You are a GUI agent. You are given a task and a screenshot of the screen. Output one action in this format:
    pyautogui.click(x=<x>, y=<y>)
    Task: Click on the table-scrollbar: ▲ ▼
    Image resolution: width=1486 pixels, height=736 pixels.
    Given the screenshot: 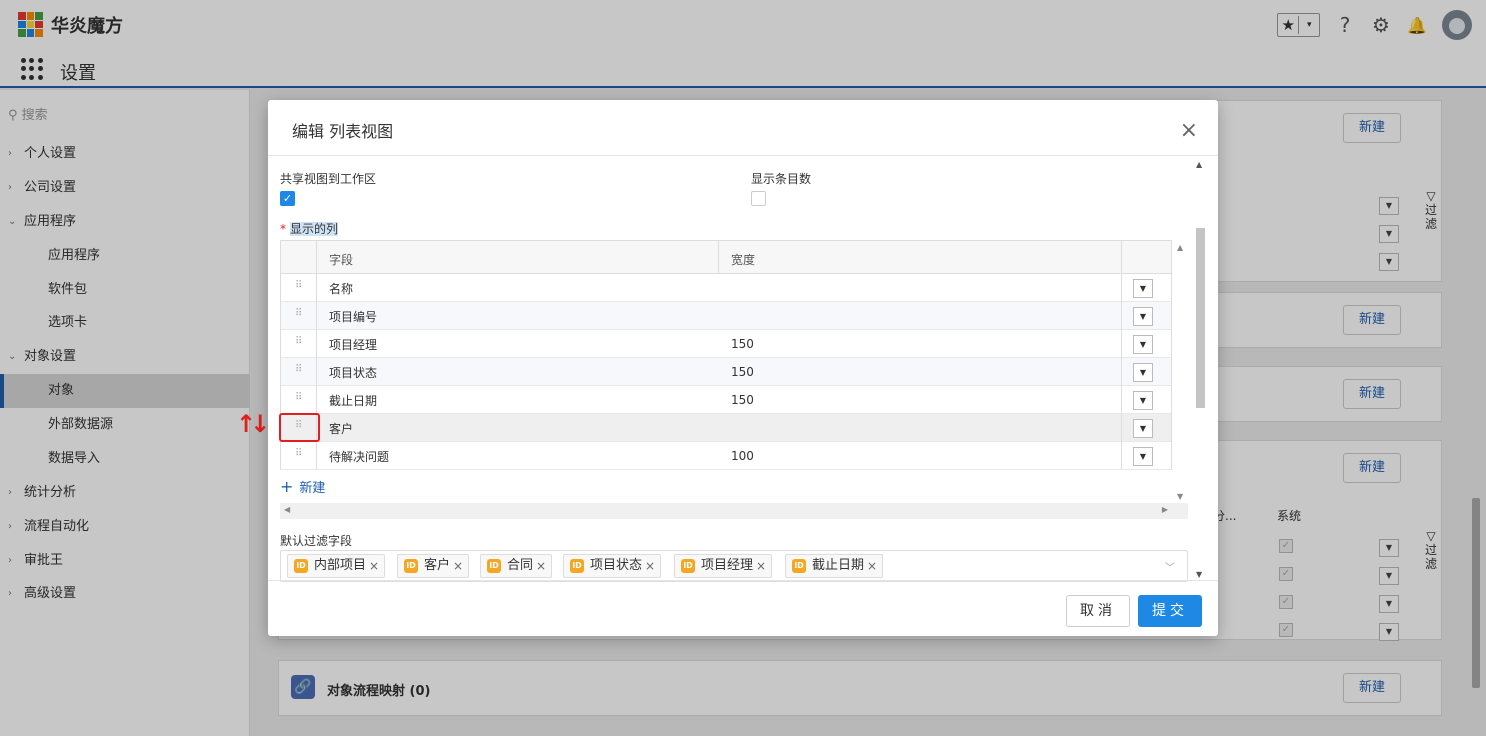 What is the action you would take?
    pyautogui.click(x=1182, y=372)
    